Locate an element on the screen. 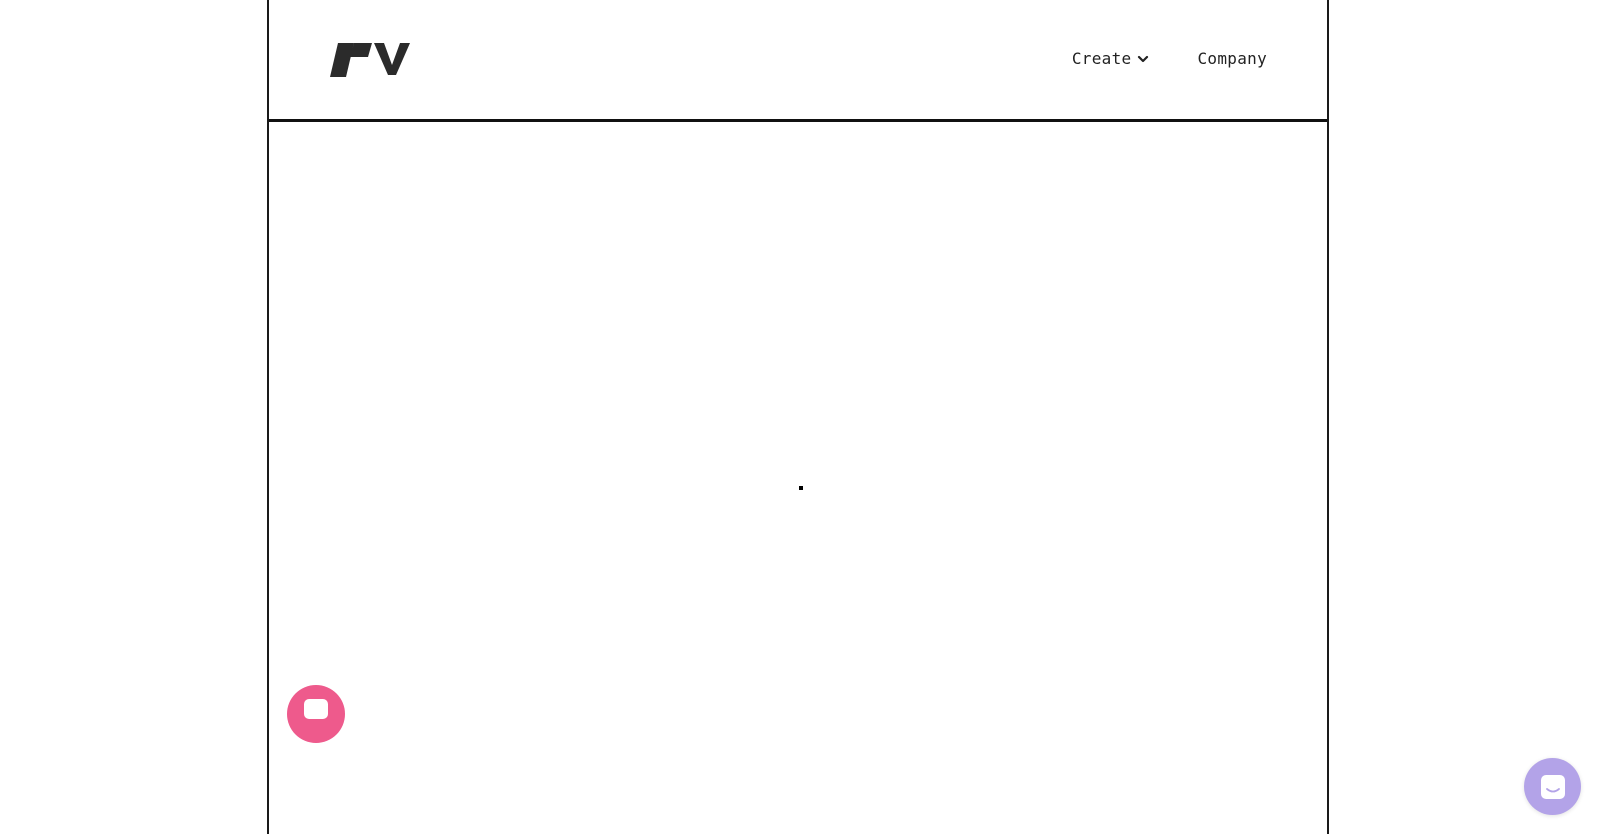 This screenshot has width=1600, height=834. feedback-button is located at coordinates (316, 714).